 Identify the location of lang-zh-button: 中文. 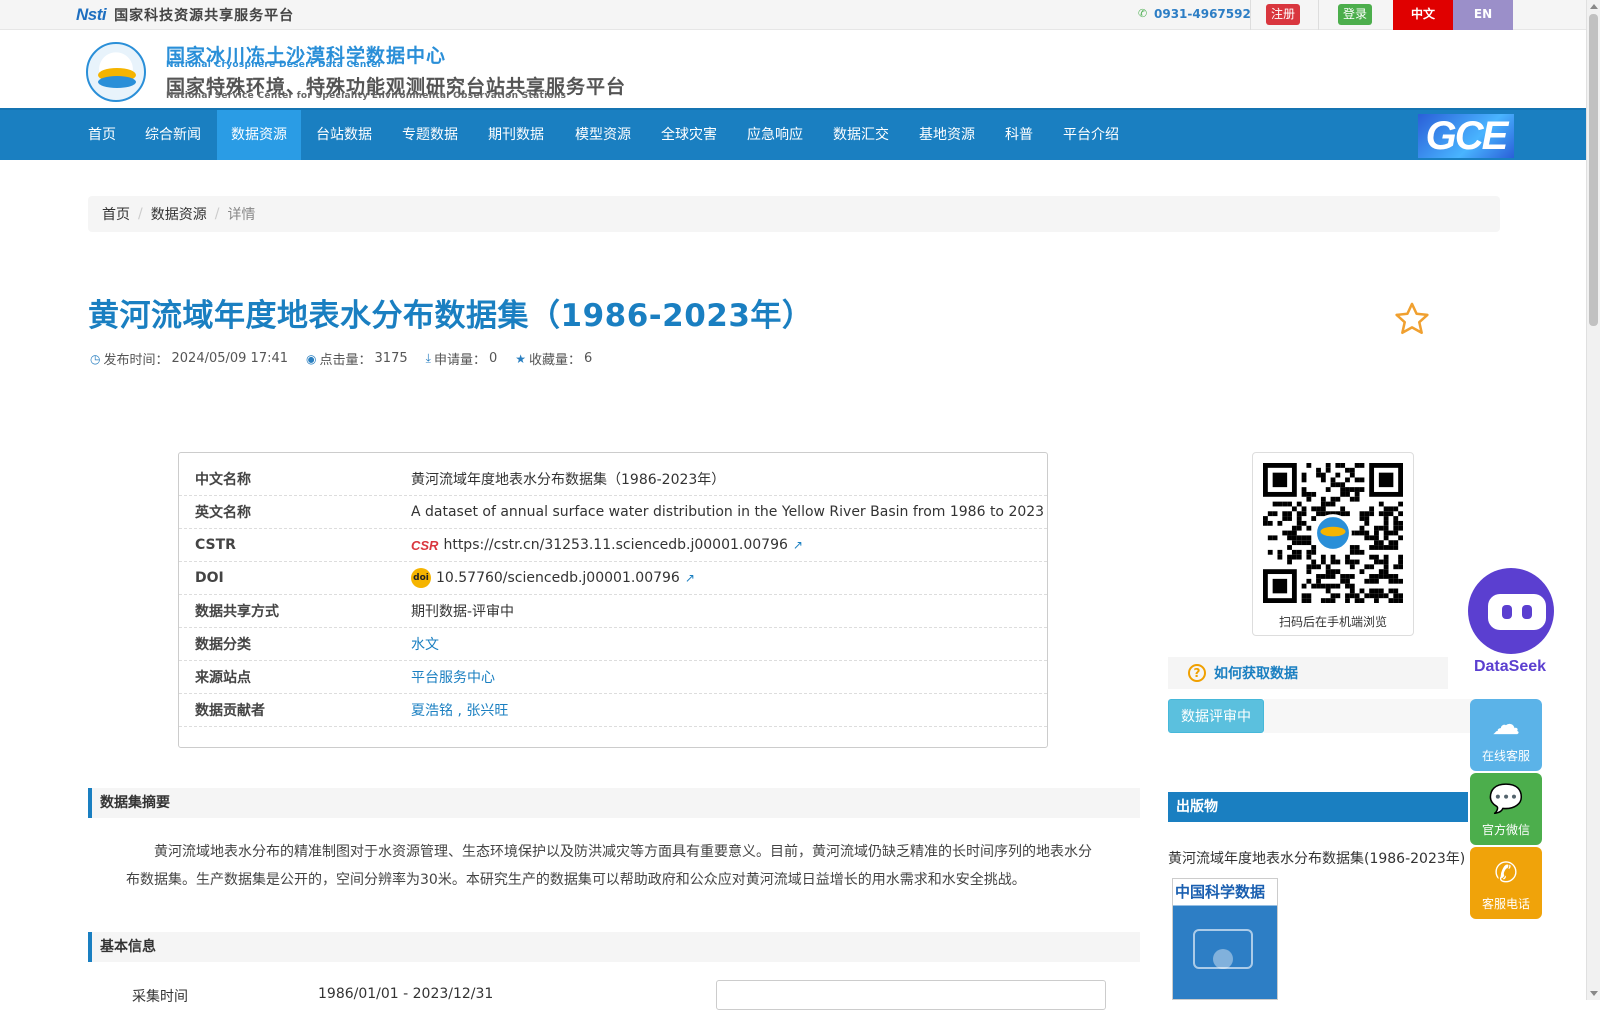
(1423, 15).